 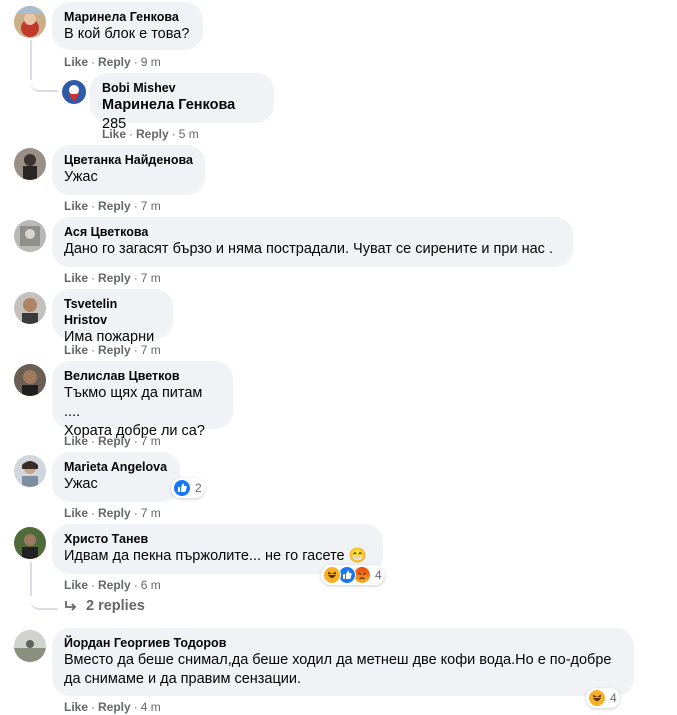 I want to click on timestamp: 6 m, so click(x=151, y=585).